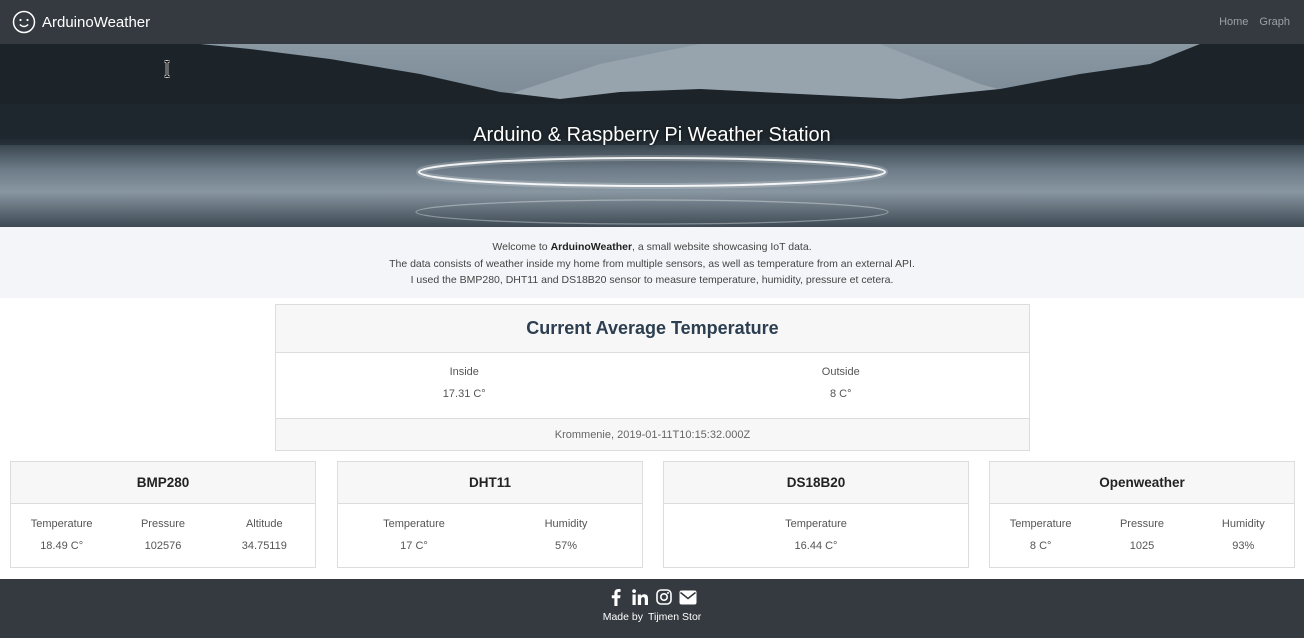  I want to click on text-cursor-icon, so click(167, 69).